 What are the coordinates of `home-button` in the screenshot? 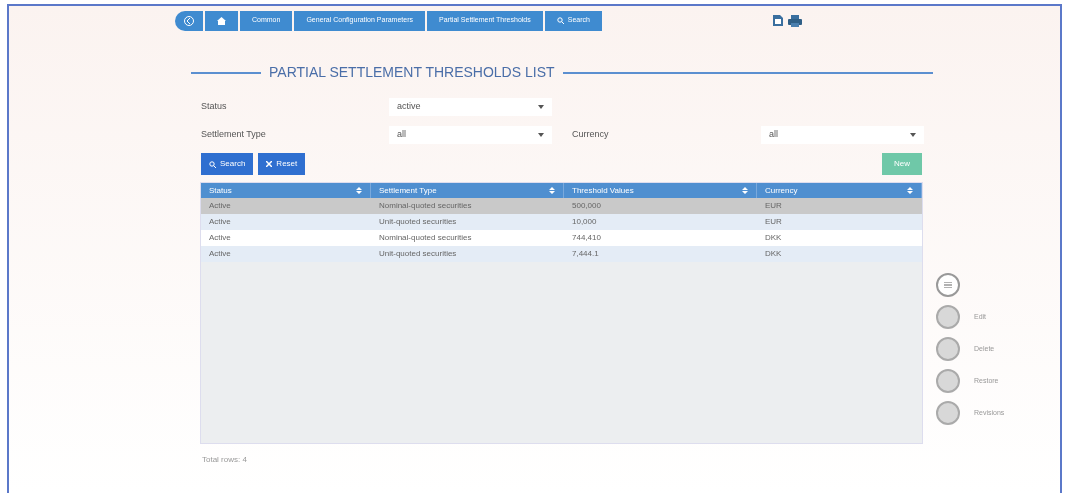 It's located at (221, 20).